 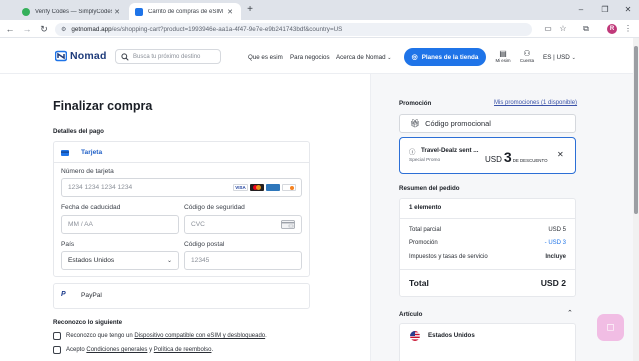 I want to click on card-tab-label: Tarjeta, so click(x=91, y=152).